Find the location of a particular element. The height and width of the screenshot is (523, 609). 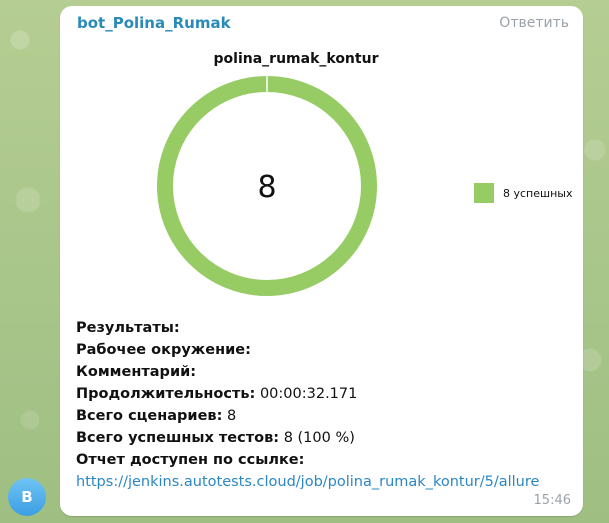

results-label: Результаты: is located at coordinates (128, 328).